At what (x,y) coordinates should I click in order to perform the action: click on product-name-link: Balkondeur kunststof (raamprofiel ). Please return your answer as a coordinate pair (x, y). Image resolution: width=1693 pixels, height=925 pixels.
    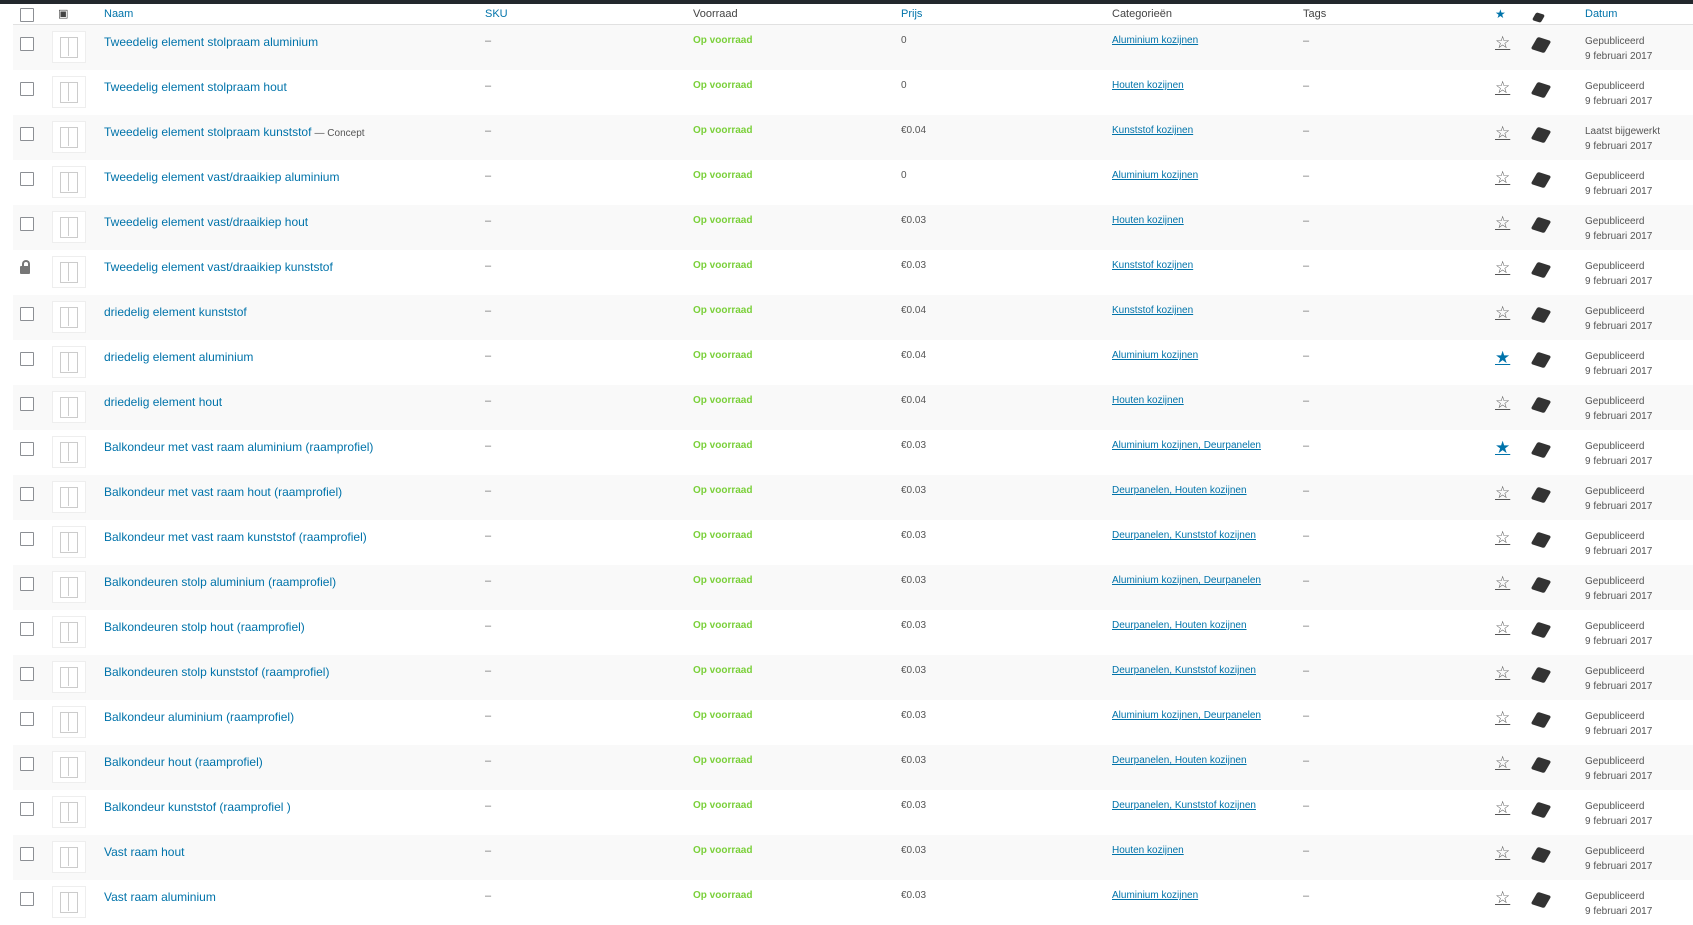
    Looking at the image, I should click on (197, 807).